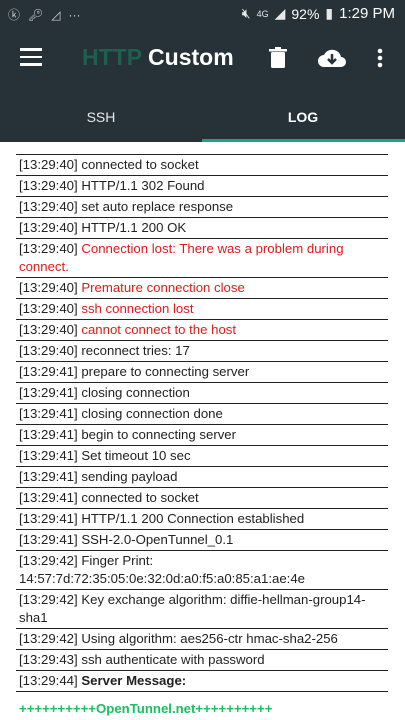 The height and width of the screenshot is (720, 405). I want to click on key-icon: 🔑︎, so click(36, 14).